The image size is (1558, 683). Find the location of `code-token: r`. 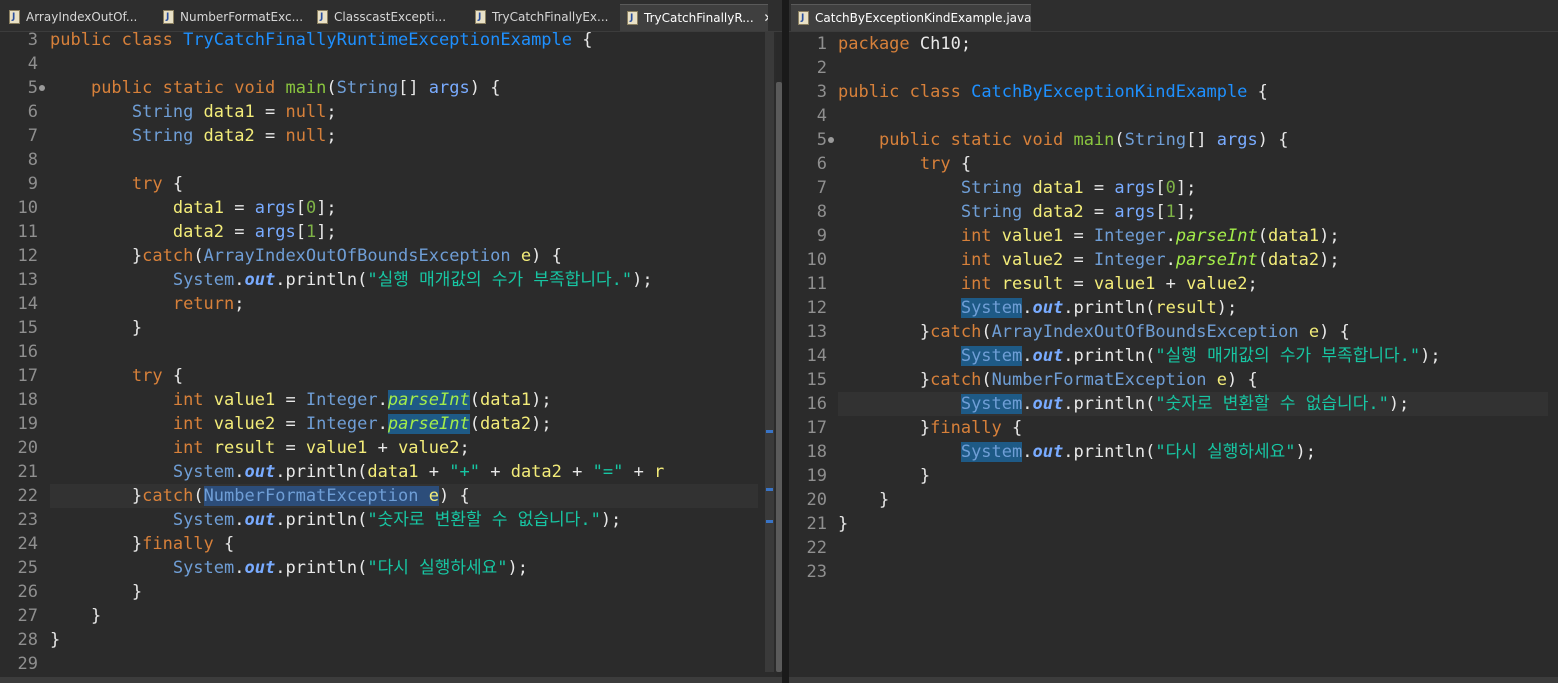

code-token: r is located at coordinates (659, 472).